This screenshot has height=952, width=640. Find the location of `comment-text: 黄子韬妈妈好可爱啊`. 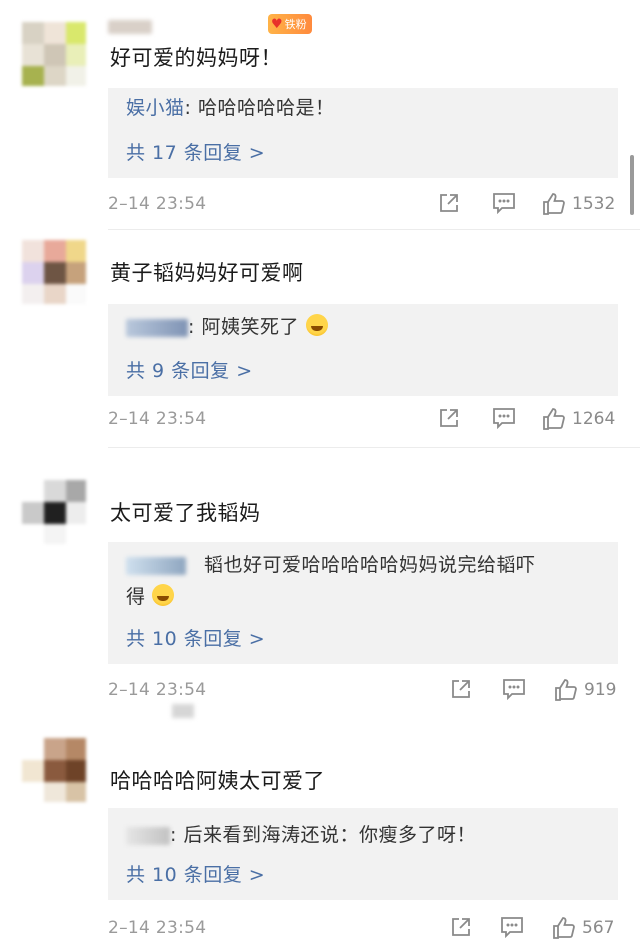

comment-text: 黄子韬妈妈好可爱啊 is located at coordinates (207, 273).